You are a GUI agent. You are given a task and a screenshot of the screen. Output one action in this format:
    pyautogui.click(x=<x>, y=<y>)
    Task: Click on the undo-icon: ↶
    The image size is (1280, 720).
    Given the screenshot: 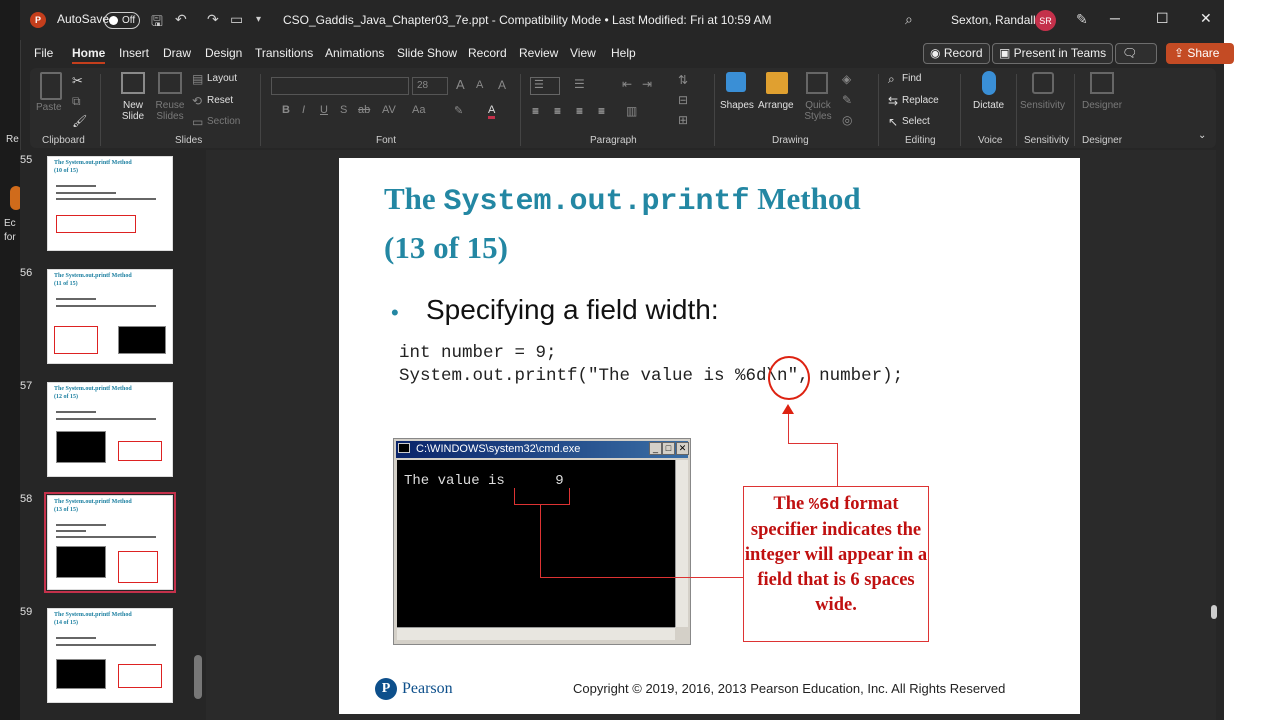 What is the action you would take?
    pyautogui.click(x=181, y=19)
    